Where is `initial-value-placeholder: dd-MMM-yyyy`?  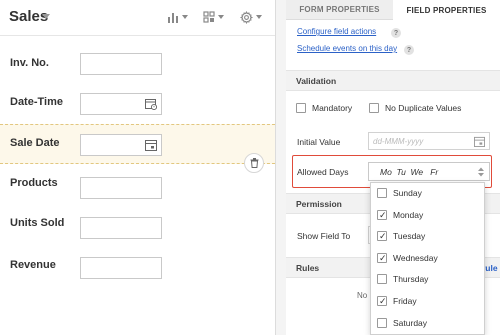 initial-value-placeholder: dd-MMM-yyyy is located at coordinates (398, 141).